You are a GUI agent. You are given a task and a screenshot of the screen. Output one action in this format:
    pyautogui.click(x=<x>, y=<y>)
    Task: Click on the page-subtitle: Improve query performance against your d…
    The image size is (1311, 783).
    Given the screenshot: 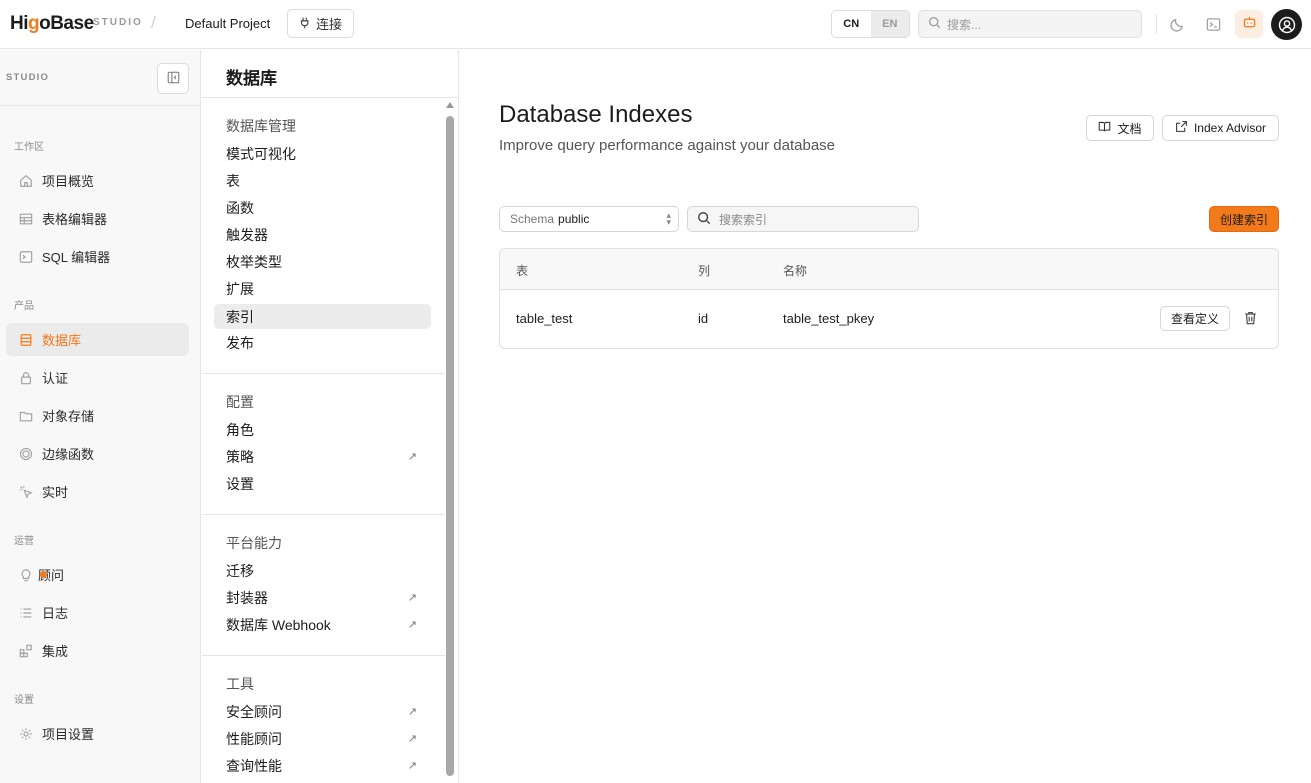 What is the action you would take?
    pyautogui.click(x=667, y=145)
    